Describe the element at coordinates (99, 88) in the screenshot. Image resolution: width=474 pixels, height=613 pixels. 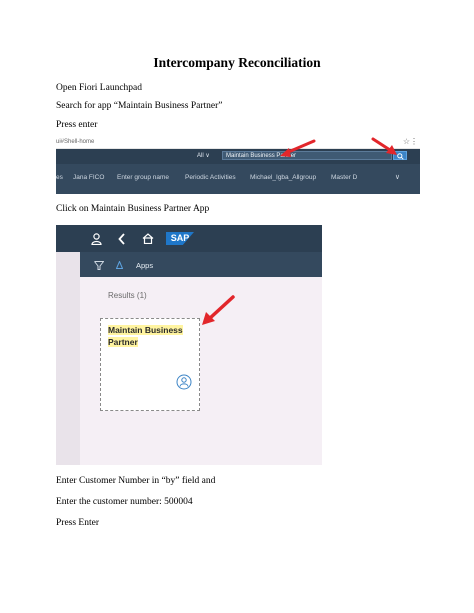
I see `step-open-launchpad: Open Fiori Launchpad` at that location.